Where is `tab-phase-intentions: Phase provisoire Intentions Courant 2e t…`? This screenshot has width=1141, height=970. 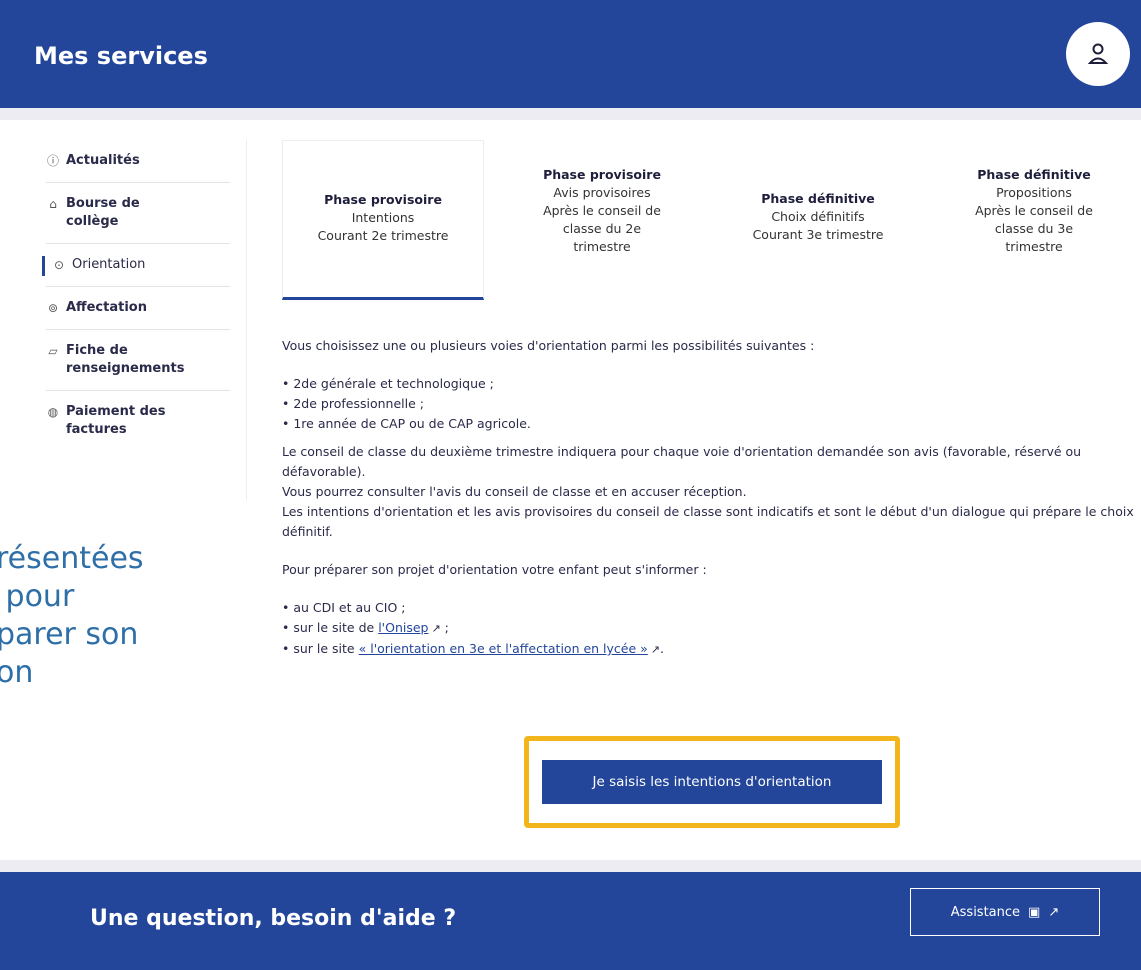
tab-phase-intentions: Phase provisoire Intentions Courant 2e t… is located at coordinates (383, 220).